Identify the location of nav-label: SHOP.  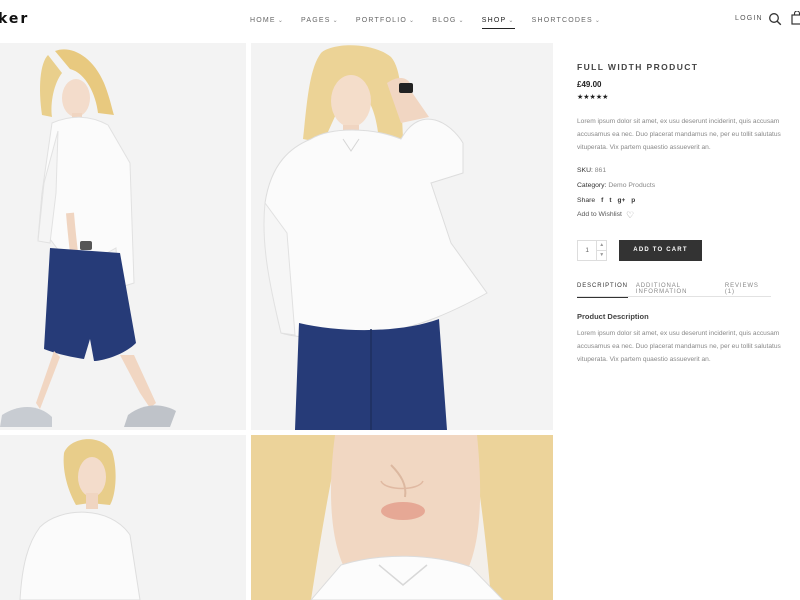
(494, 20).